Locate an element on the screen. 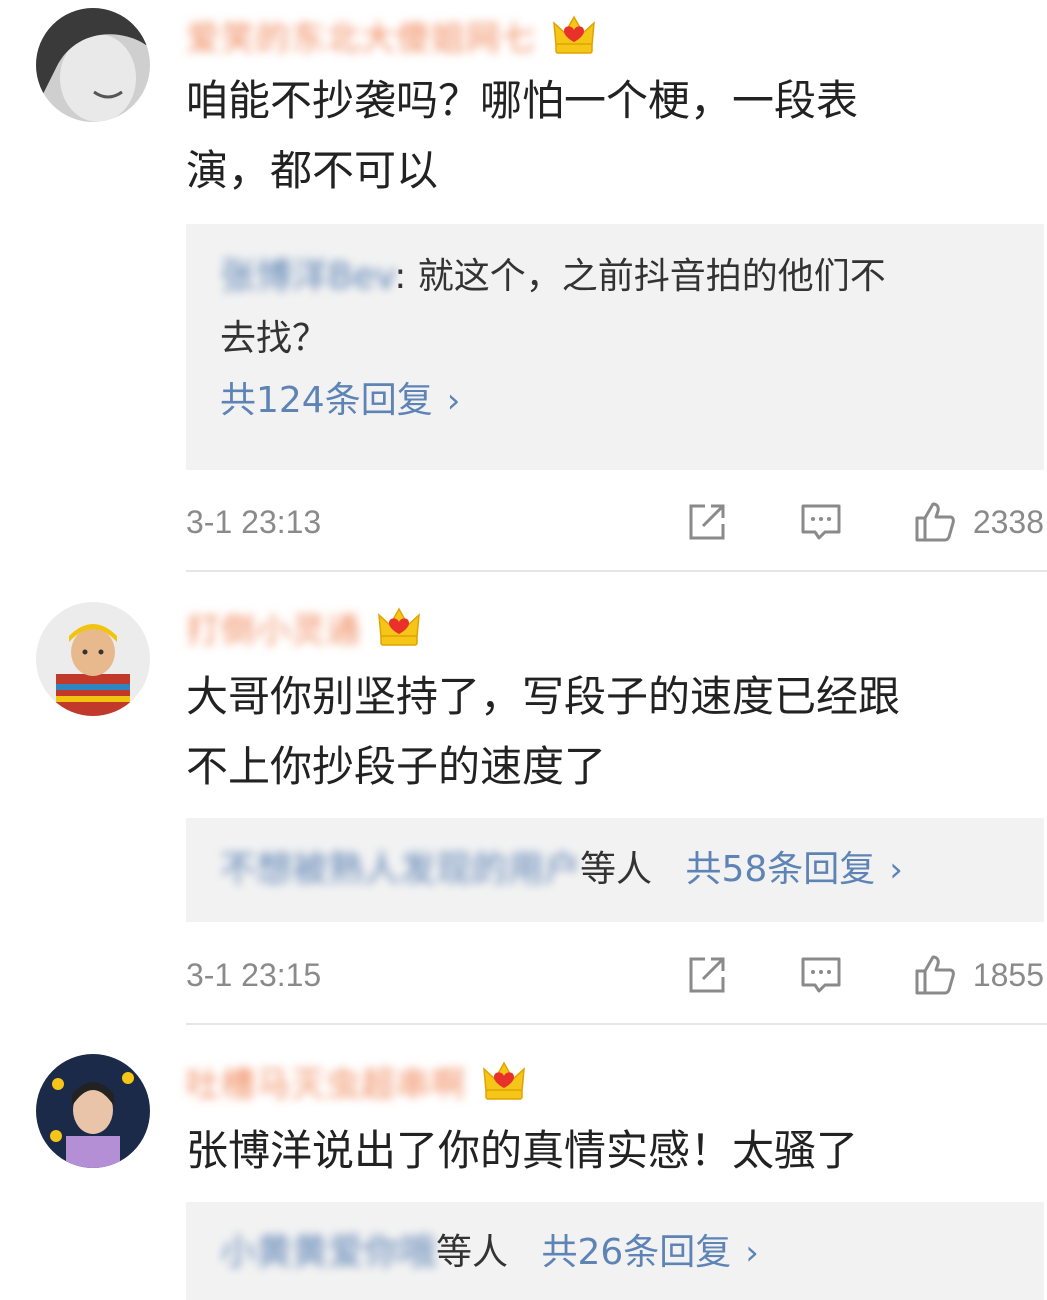 The width and height of the screenshot is (1047, 1300). reply-summary-row: 不想被熟人发现的用户等人 共58条回复 › is located at coordinates (615, 870).